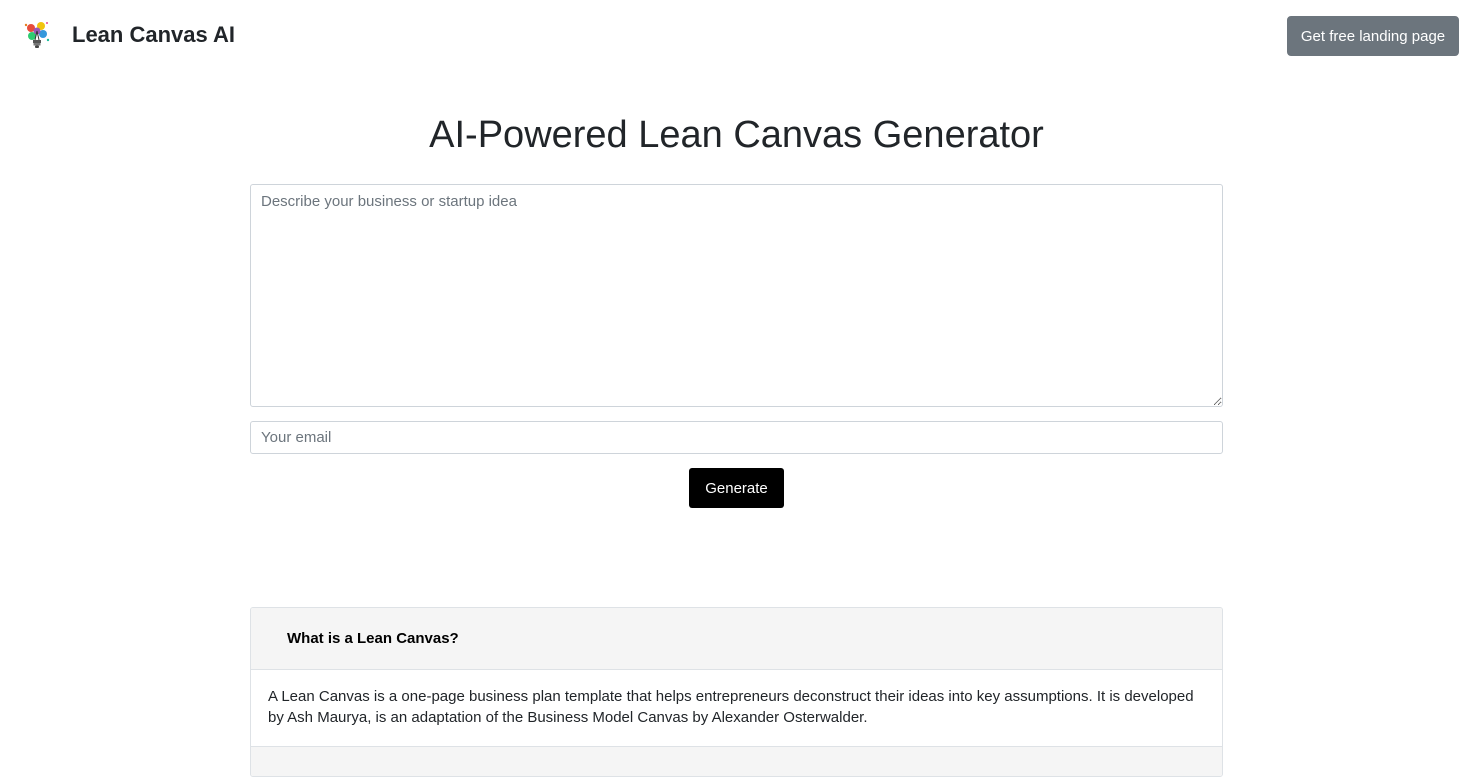  I want to click on lightbulb-logo-icon, so click(37, 34).